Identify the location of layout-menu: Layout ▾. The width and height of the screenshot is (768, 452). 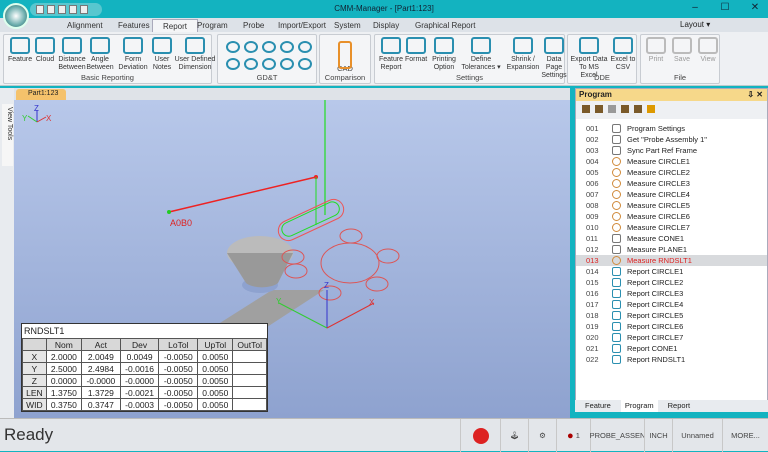
(695, 24).